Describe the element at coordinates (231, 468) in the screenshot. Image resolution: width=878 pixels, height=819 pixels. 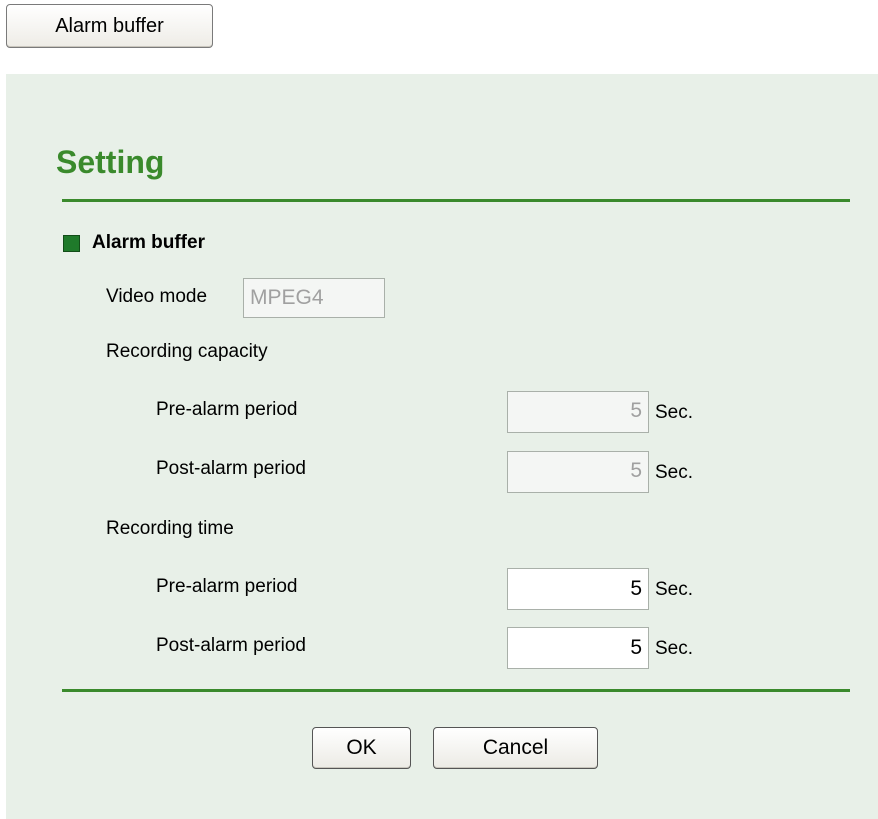
I see `capacity-post-alarm-label: Post-alarm period` at that location.